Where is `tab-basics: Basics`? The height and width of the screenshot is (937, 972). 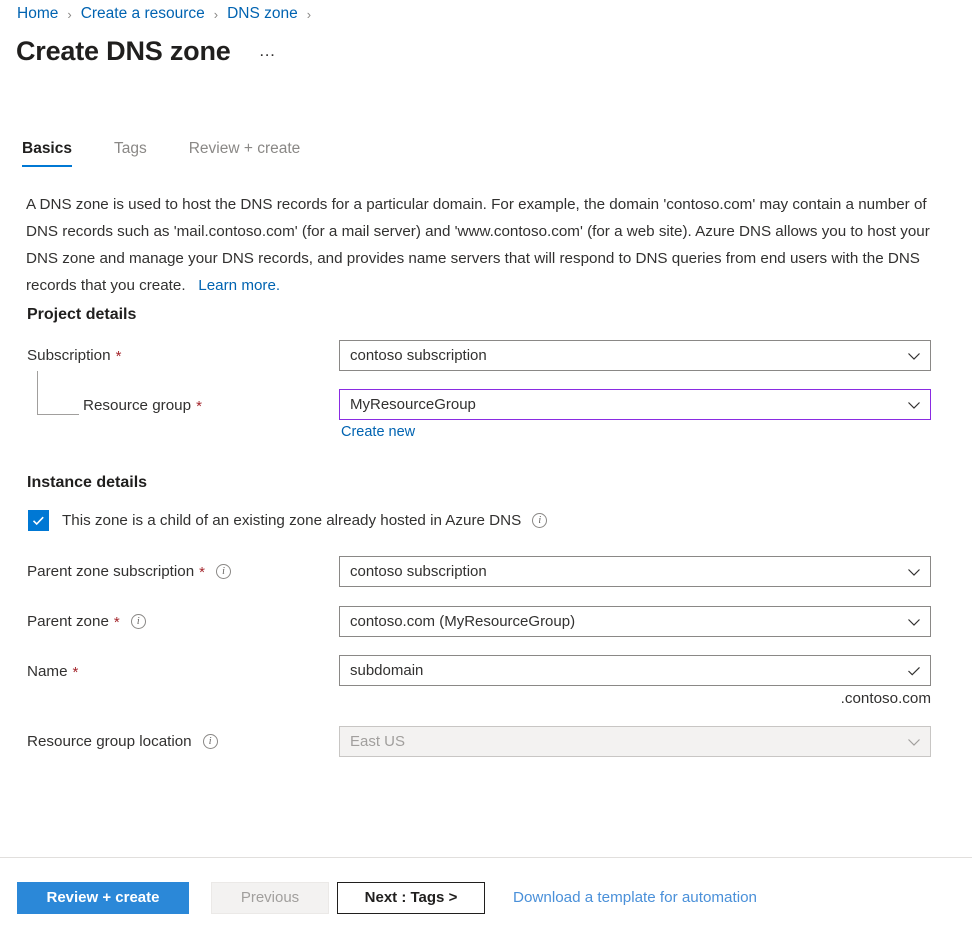 tab-basics: Basics is located at coordinates (47, 153).